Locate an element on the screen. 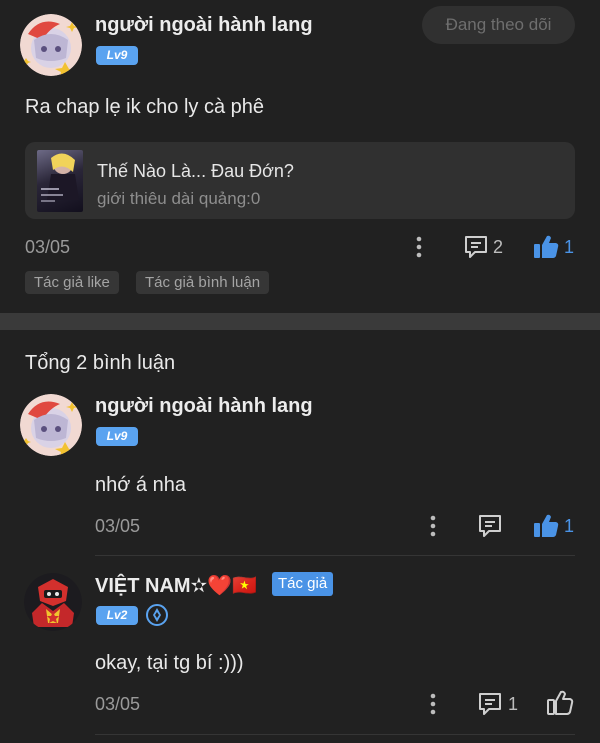 The width and height of the screenshot is (600, 743). post-date: 03/05 is located at coordinates (48, 247).